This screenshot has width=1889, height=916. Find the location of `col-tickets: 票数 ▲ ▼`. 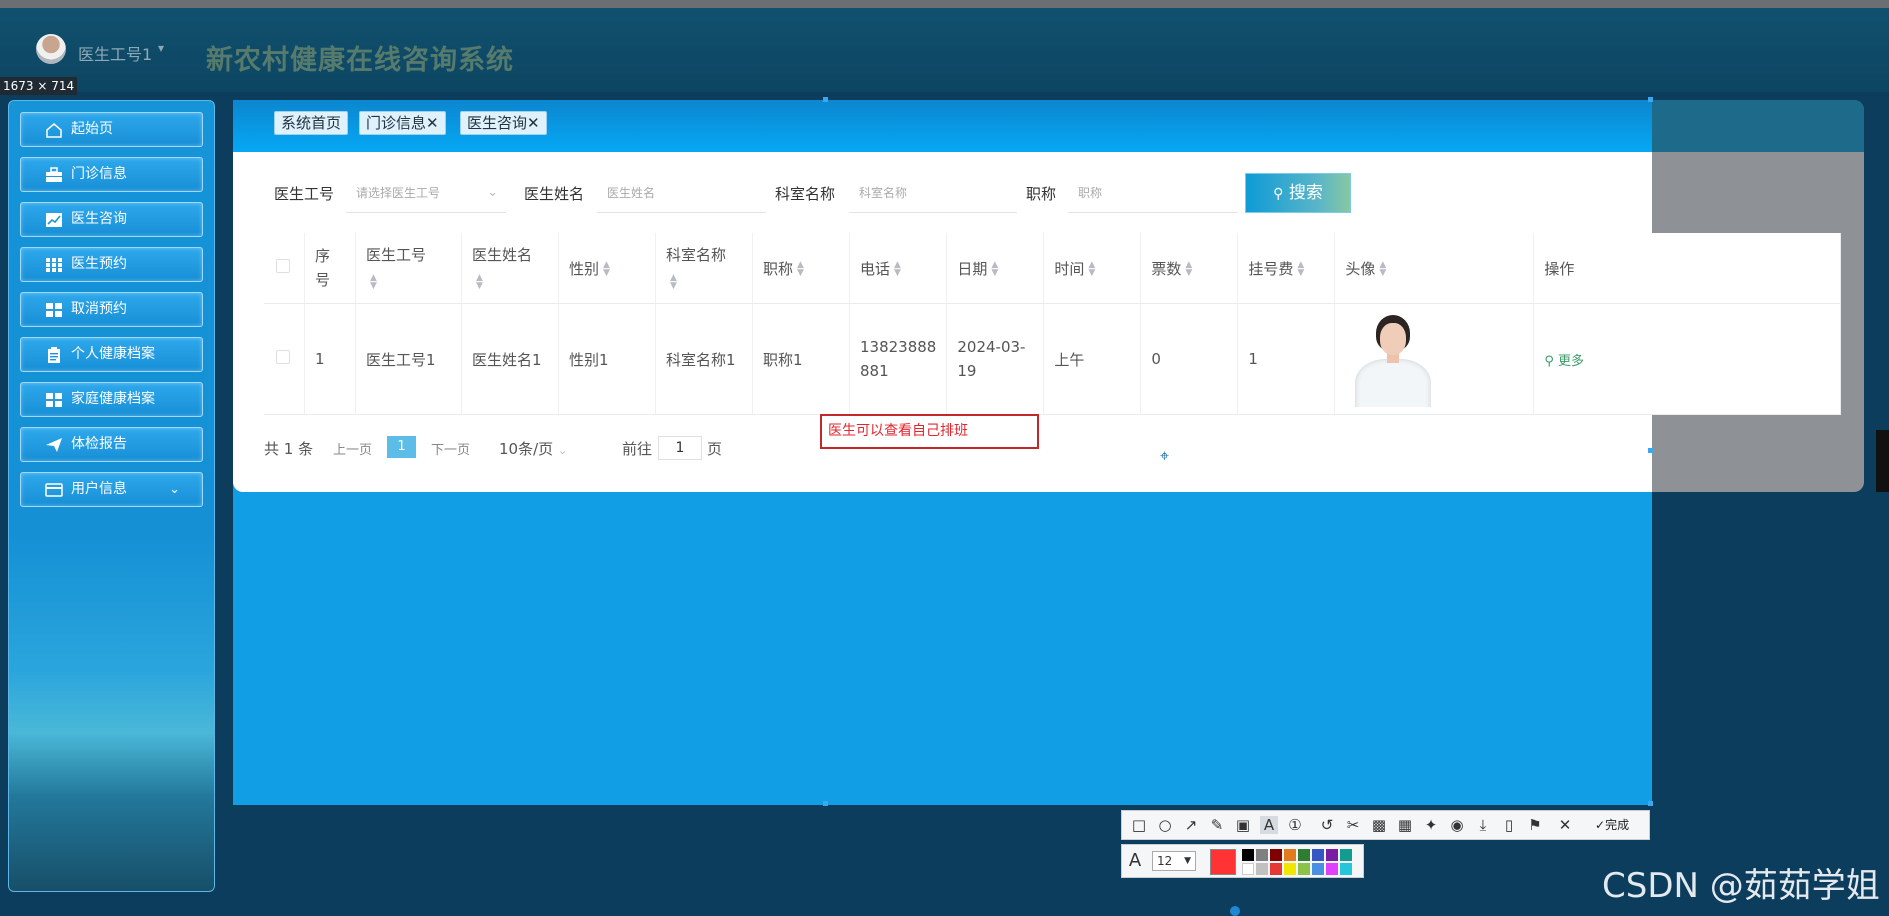

col-tickets: 票数 ▲ ▼ is located at coordinates (1189, 268).